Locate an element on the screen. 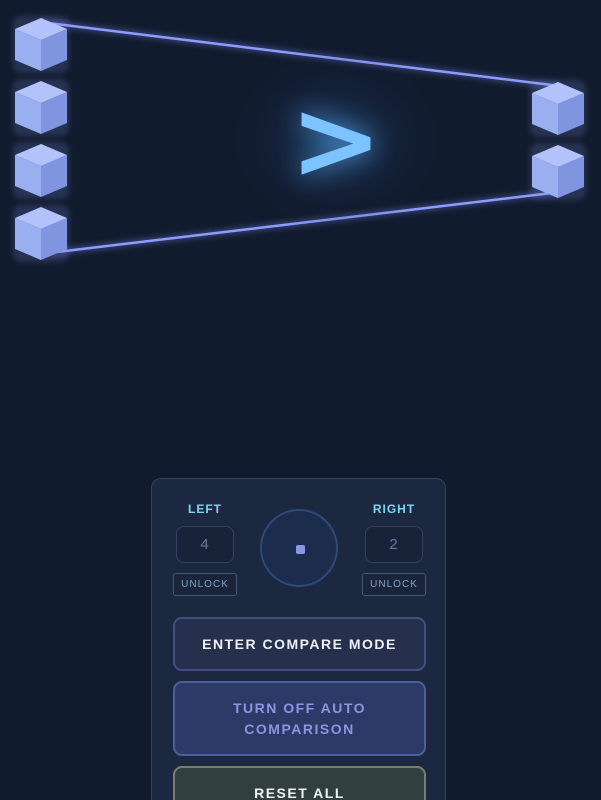 The height and width of the screenshot is (800, 601). comparison-symbol-text: > is located at coordinates (336, 140).